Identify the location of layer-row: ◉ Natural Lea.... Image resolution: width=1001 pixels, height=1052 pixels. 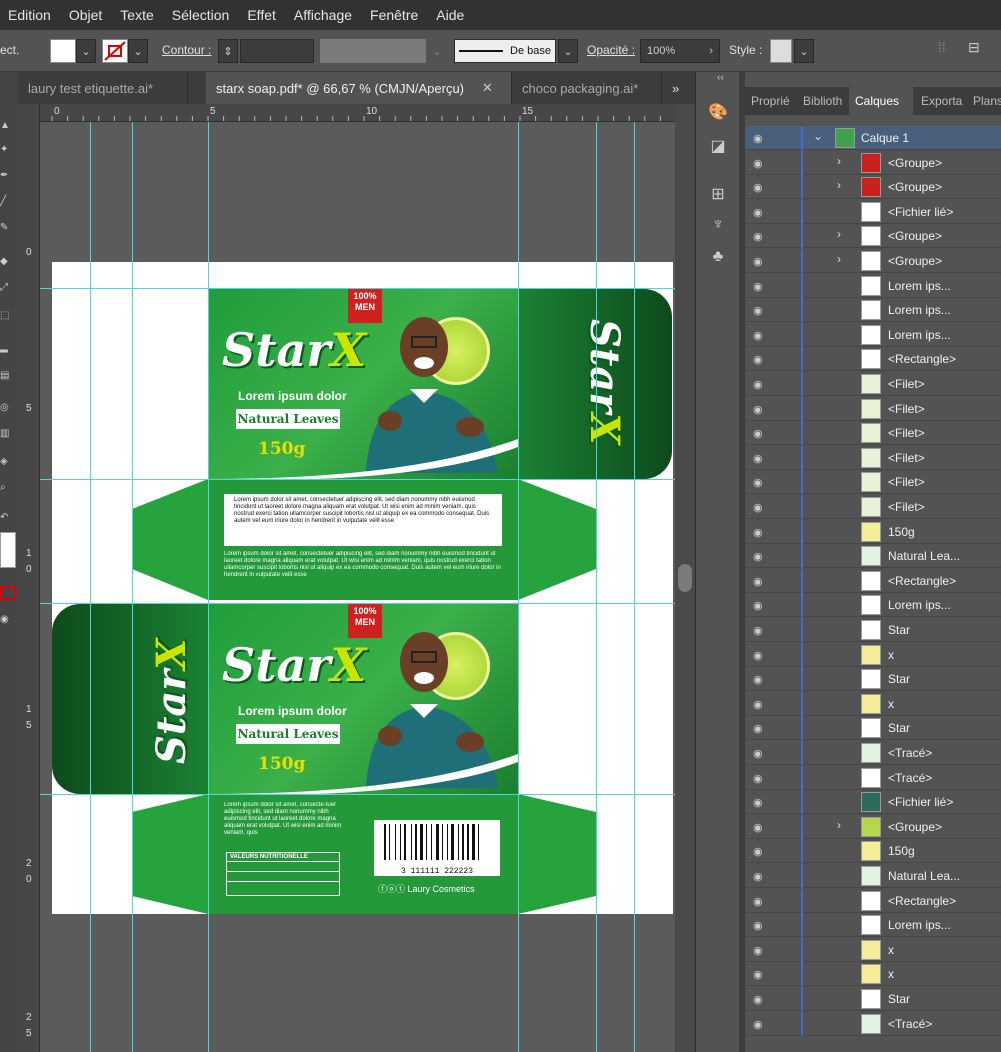
(873, 876).